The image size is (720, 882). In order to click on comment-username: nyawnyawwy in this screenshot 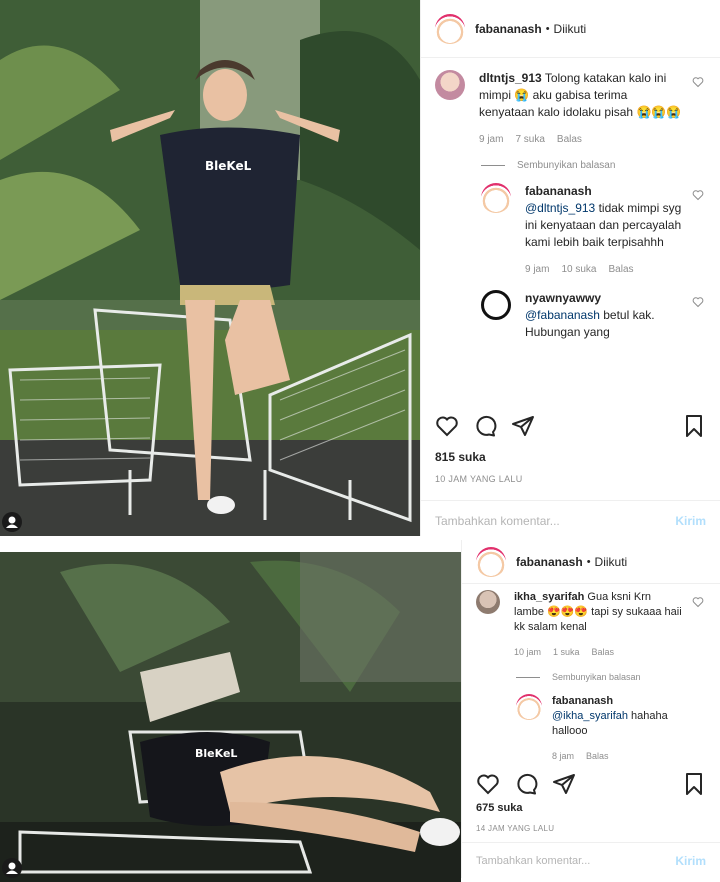, I will do `click(563, 298)`.